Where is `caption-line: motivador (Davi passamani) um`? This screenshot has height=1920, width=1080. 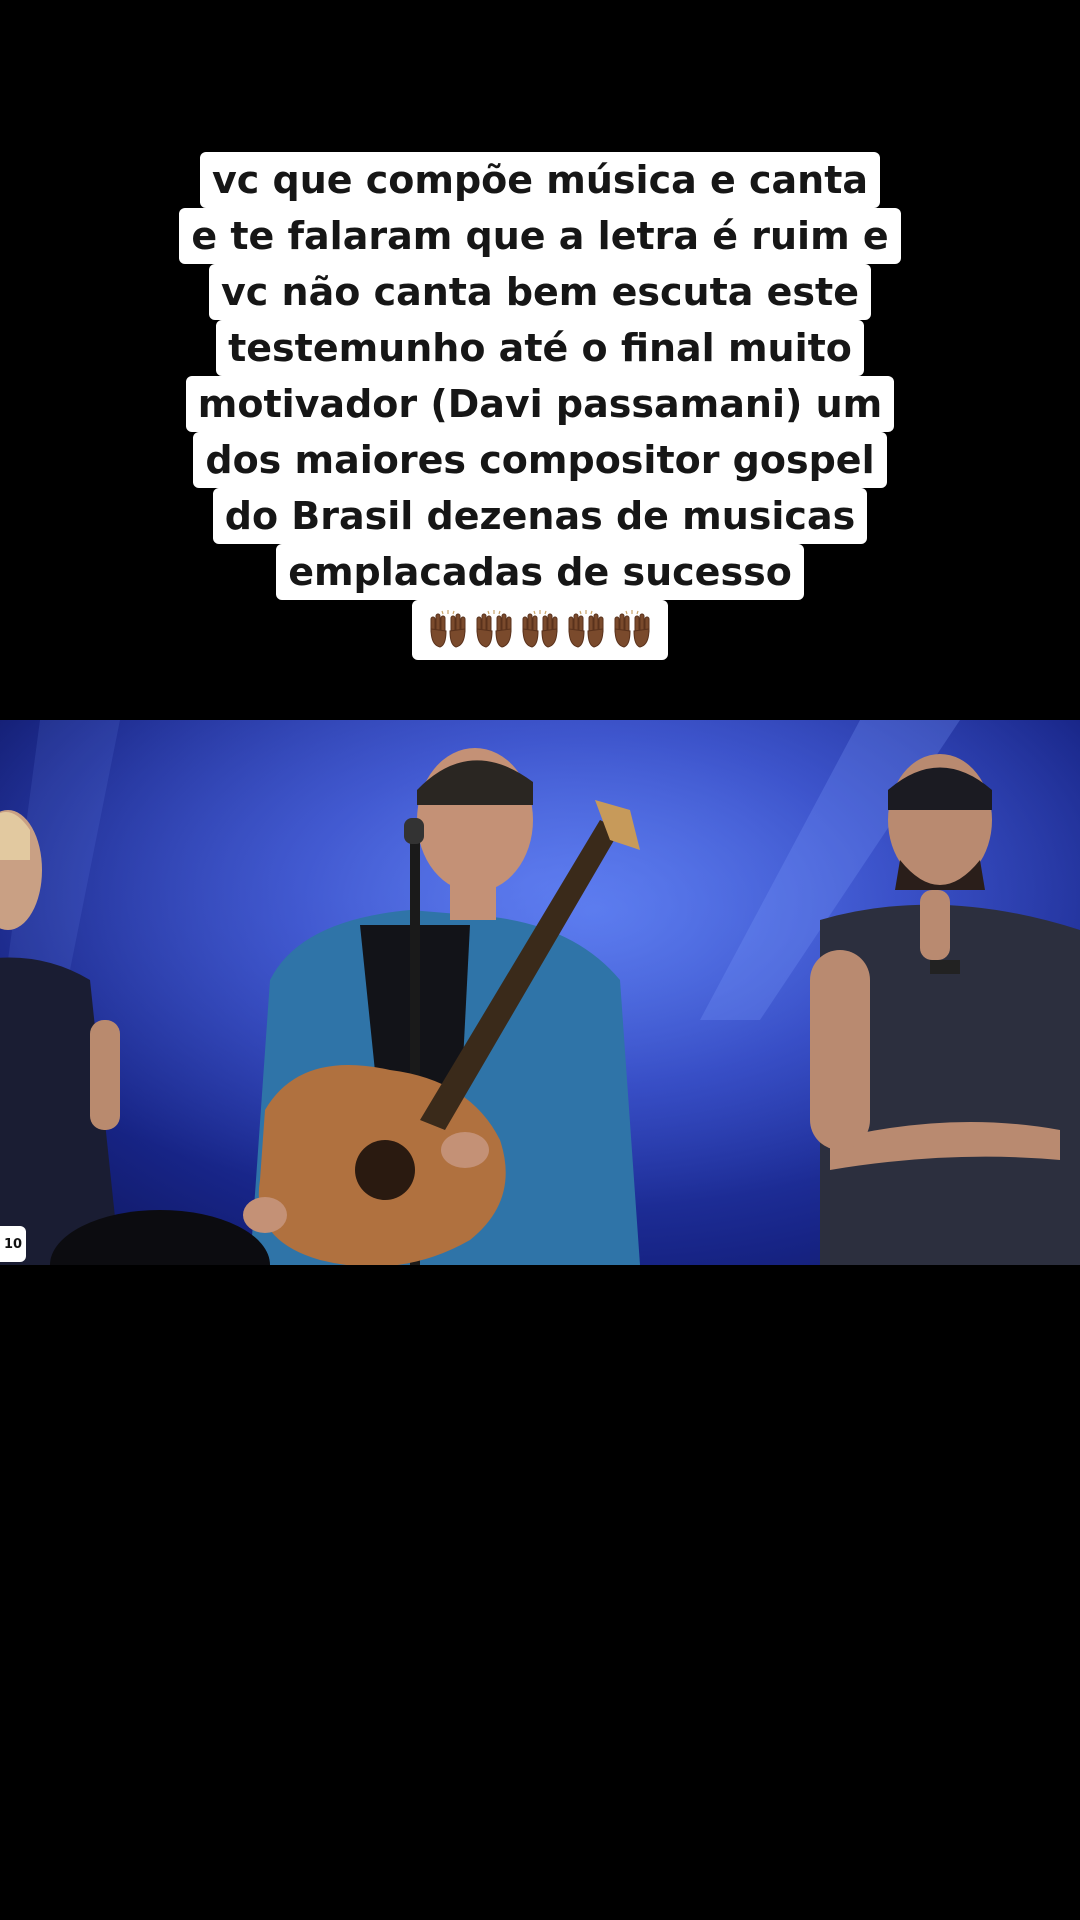
caption-line: motivador (Davi passamani) um is located at coordinates (540, 404).